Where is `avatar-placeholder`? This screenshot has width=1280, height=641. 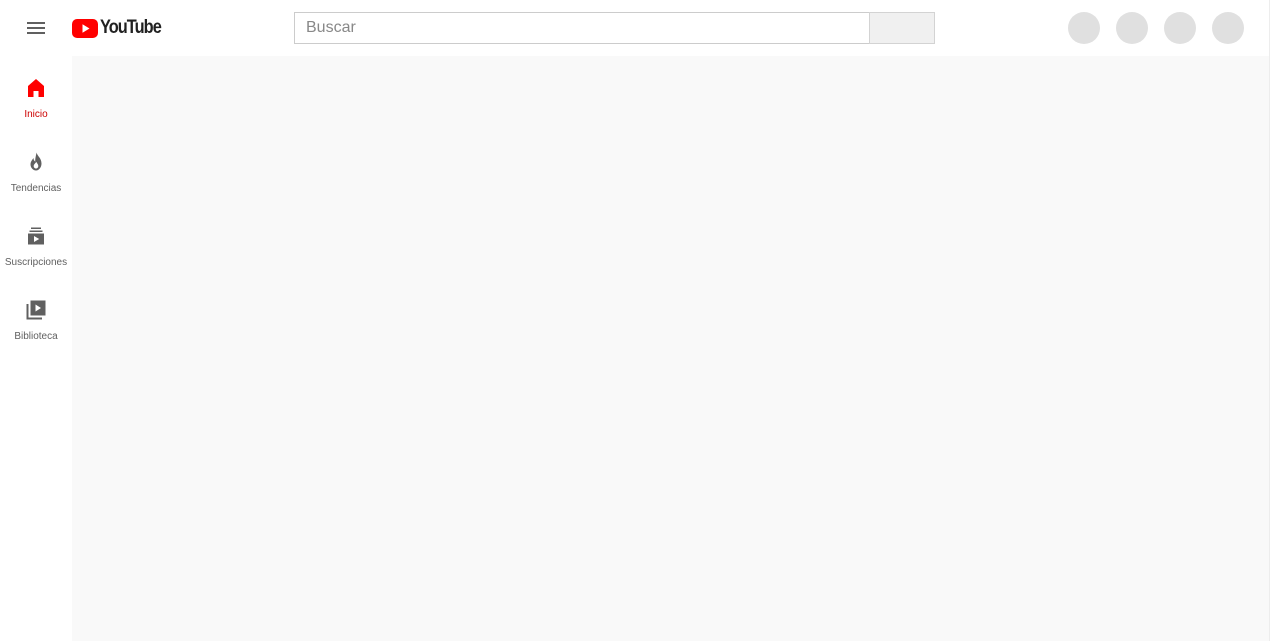 avatar-placeholder is located at coordinates (1228, 28).